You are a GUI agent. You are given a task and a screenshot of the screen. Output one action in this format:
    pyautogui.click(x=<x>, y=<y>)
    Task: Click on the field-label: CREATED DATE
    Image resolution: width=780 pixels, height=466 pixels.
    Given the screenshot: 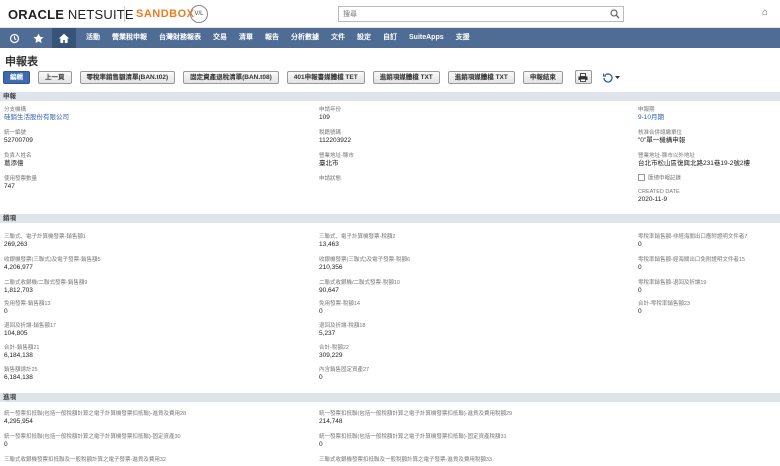 What is the action you would take?
    pyautogui.click(x=659, y=192)
    